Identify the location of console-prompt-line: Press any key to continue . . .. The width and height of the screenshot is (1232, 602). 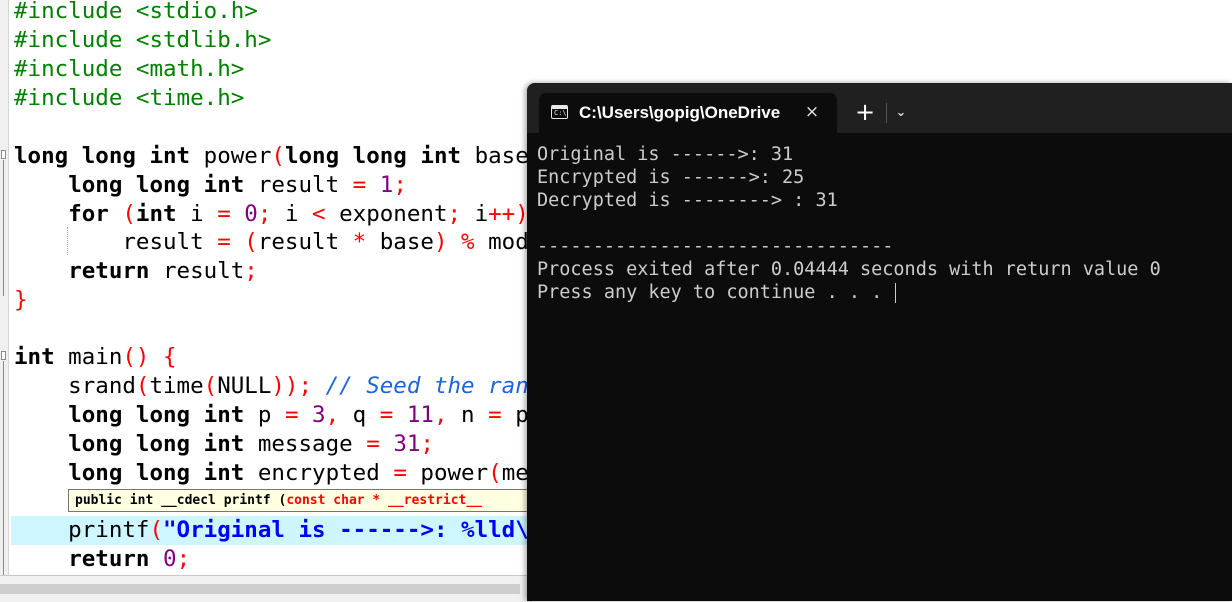
(882, 292).